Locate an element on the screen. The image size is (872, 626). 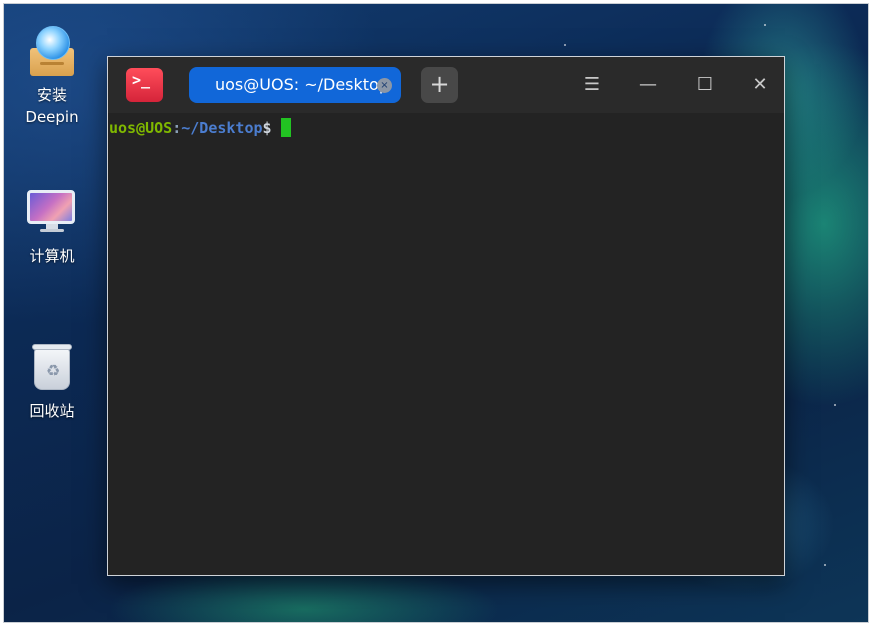
menu-icon: ☰ is located at coordinates (592, 85).